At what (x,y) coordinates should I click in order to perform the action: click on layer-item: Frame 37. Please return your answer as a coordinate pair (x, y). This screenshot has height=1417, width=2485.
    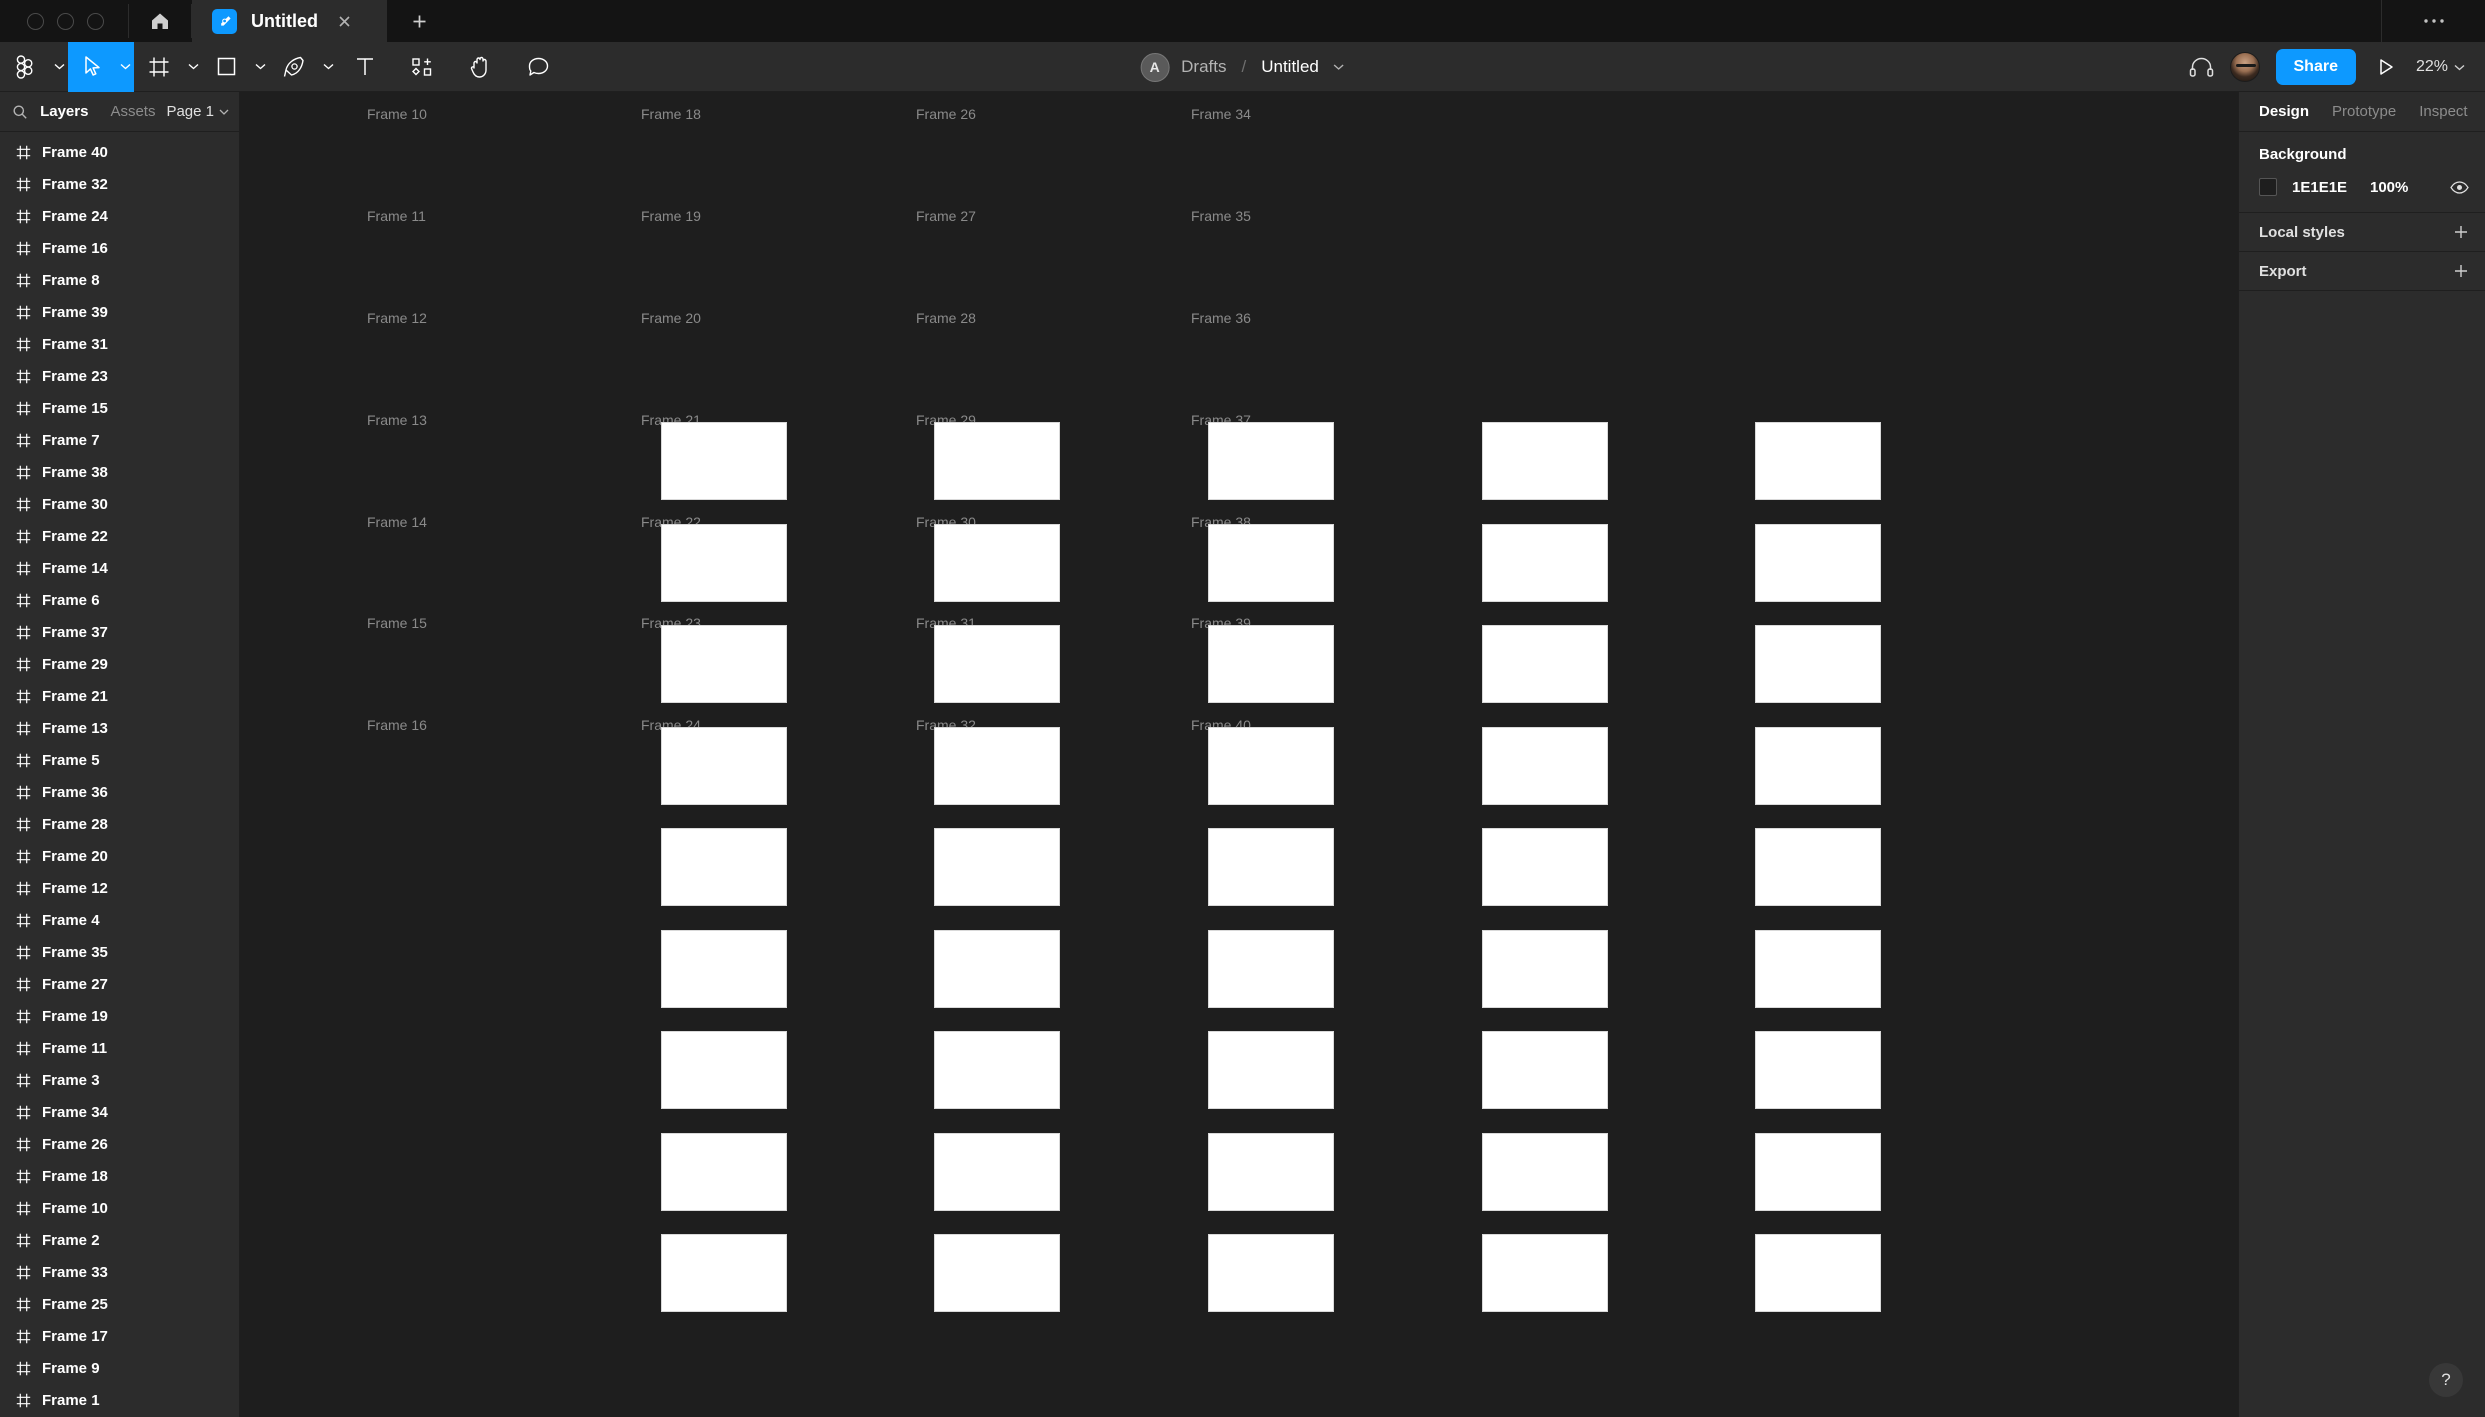
    Looking at the image, I should click on (119, 632).